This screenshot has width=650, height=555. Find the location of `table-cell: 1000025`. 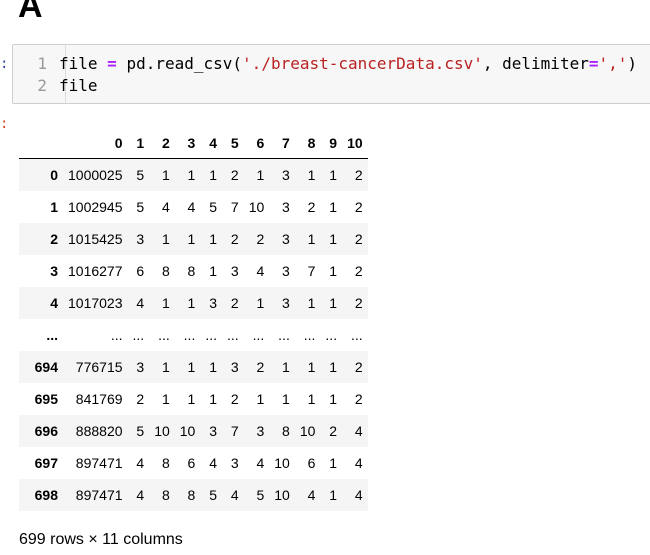

table-cell: 1000025 is located at coordinates (95, 175).